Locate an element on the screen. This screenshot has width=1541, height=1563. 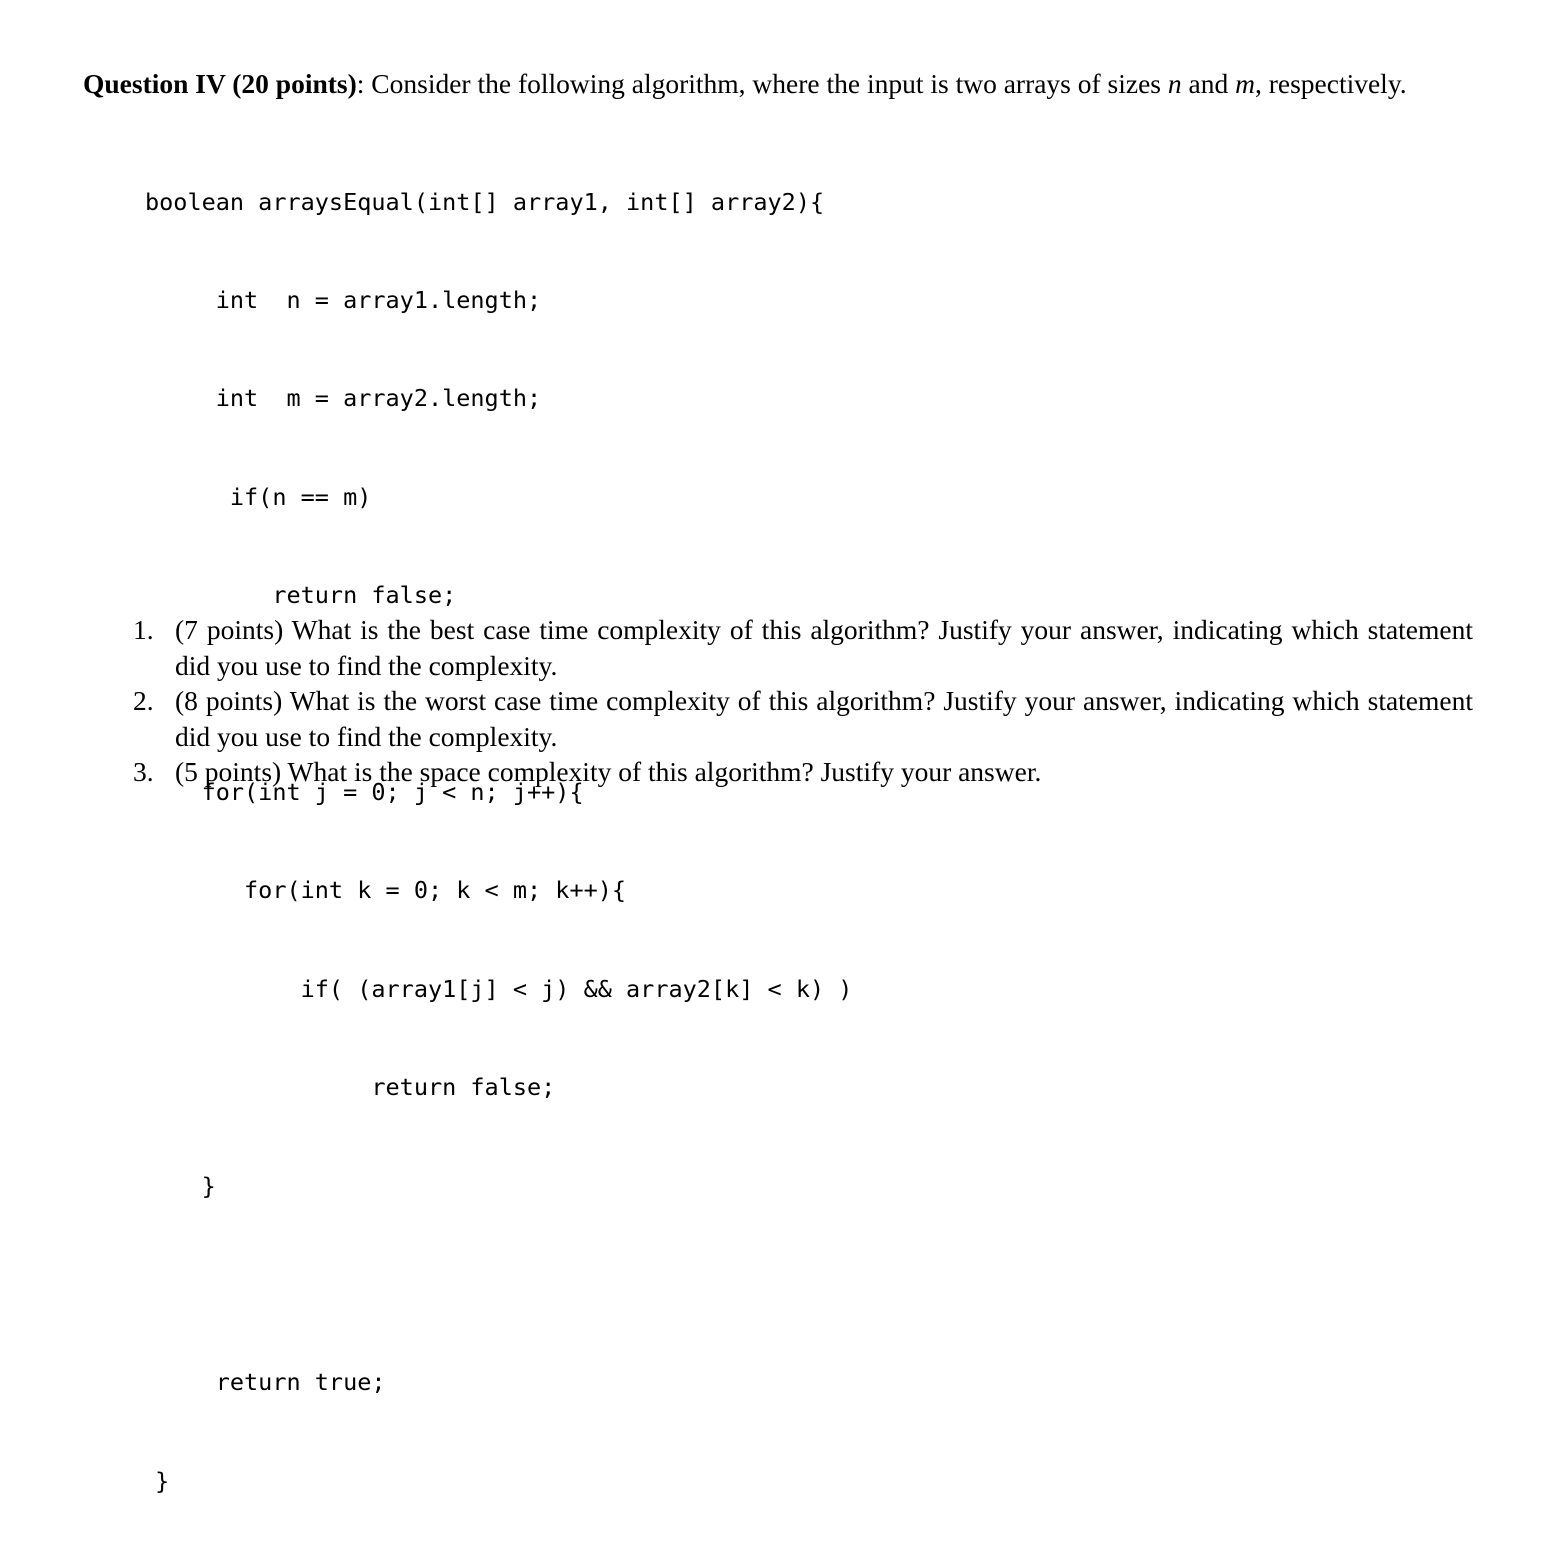
list-item-marker: 2. is located at coordinates (143, 700).